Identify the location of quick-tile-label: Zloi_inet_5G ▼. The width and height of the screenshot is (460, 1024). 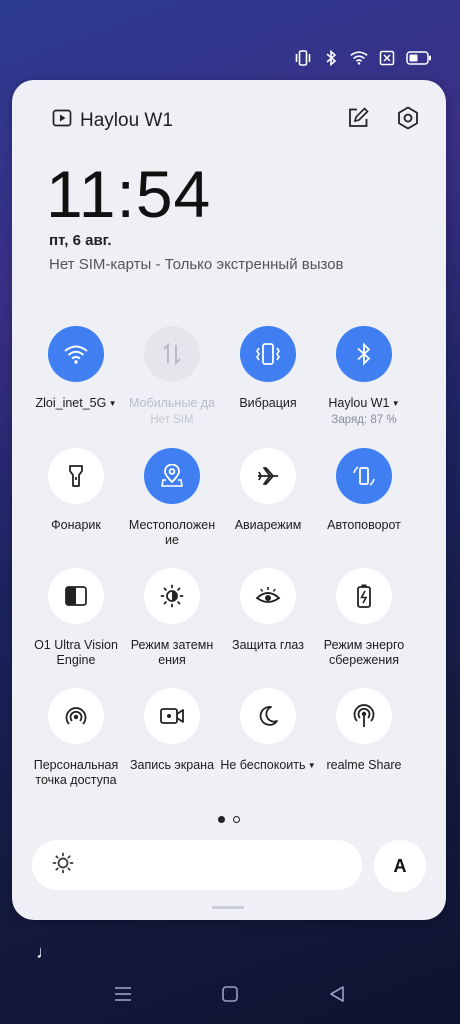
(76, 411).